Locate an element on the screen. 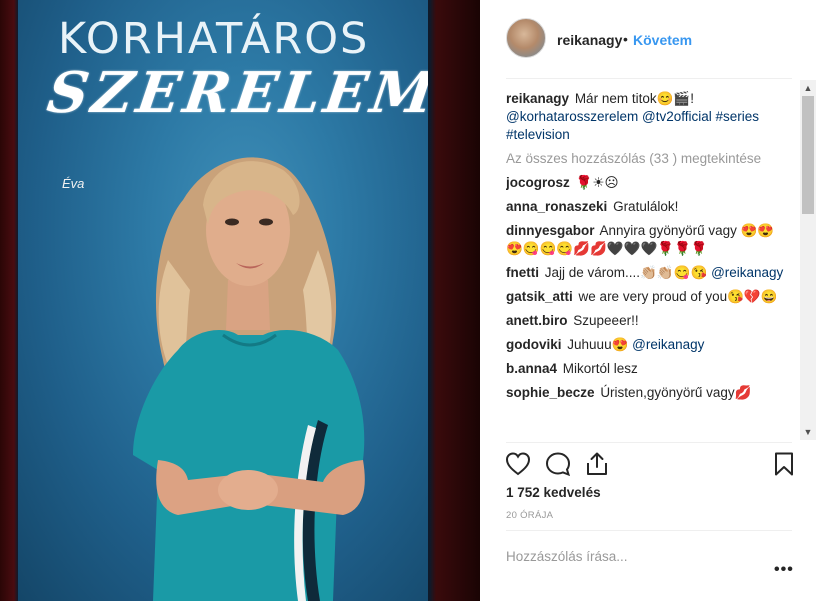 The image size is (816, 601). likes-count: 1 752 kedvelés is located at coordinates (553, 492).